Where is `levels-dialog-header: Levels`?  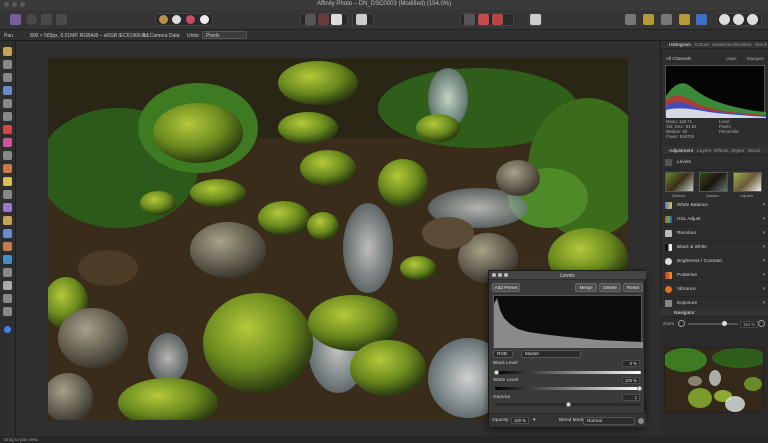 levels-dialog-header: Levels is located at coordinates (567, 275).